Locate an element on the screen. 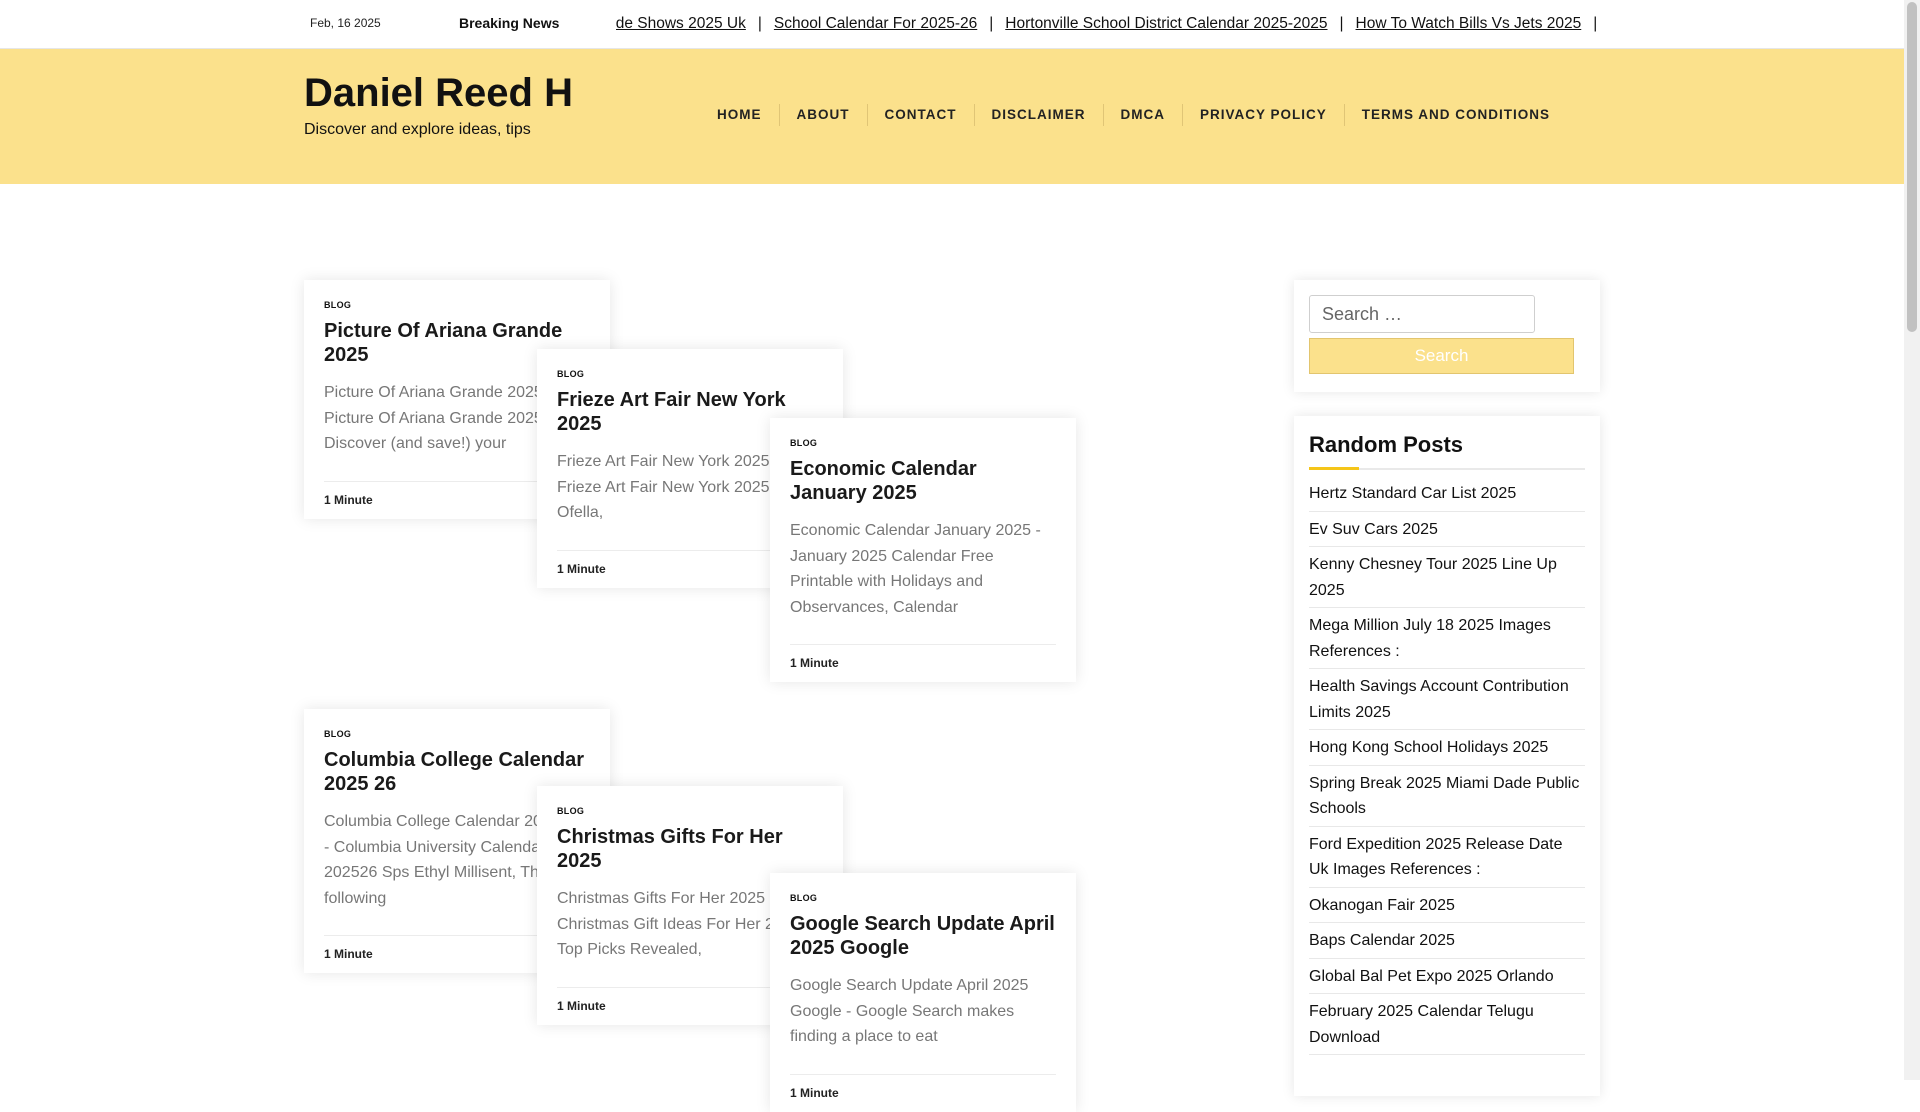 The height and width of the screenshot is (1112, 1920). list-item: Hong Kong School Holidays 2025 is located at coordinates (1447, 748).